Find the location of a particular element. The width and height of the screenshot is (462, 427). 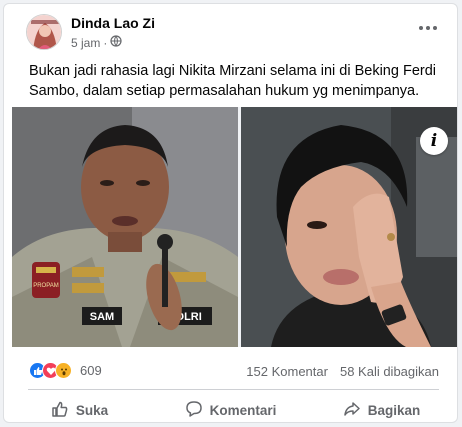

globe-icon is located at coordinates (116, 42).